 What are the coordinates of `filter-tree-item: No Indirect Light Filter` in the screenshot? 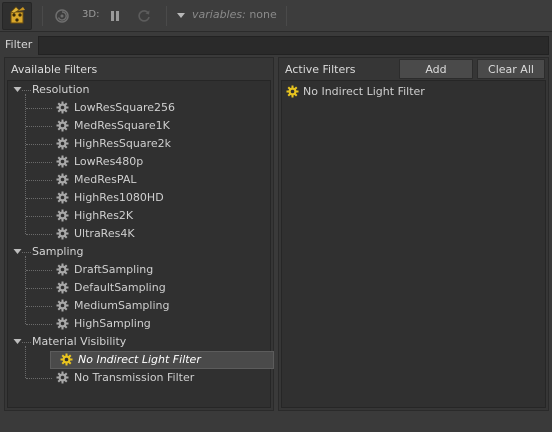 It's located at (162, 360).